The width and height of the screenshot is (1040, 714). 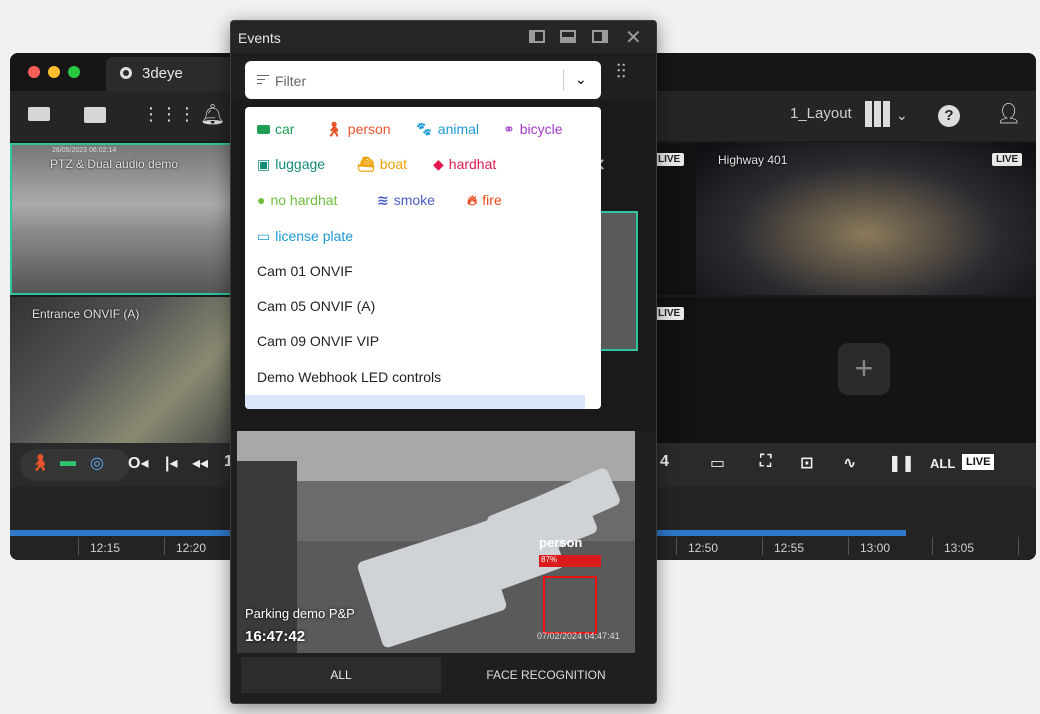 What do you see at coordinates (570, 605) in the screenshot?
I see `detection-box` at bounding box center [570, 605].